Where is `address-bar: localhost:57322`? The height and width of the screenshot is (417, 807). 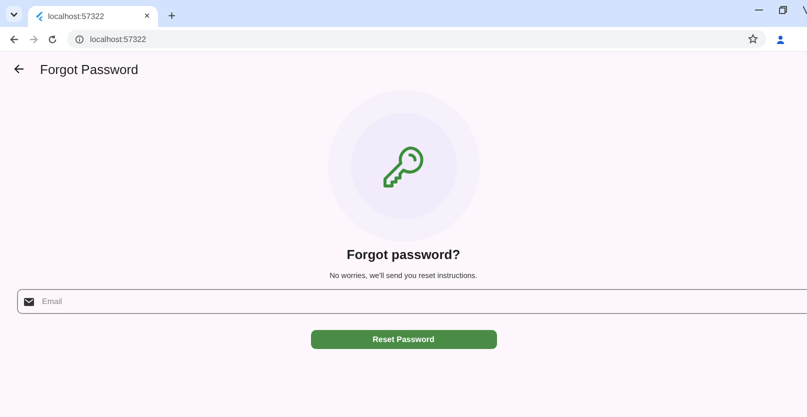 address-bar: localhost:57322 is located at coordinates (416, 39).